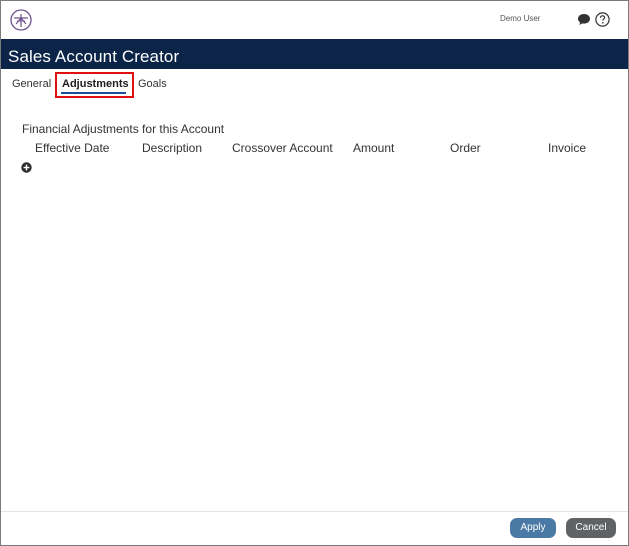  What do you see at coordinates (602, 19) in the screenshot?
I see `help-circle-icon` at bounding box center [602, 19].